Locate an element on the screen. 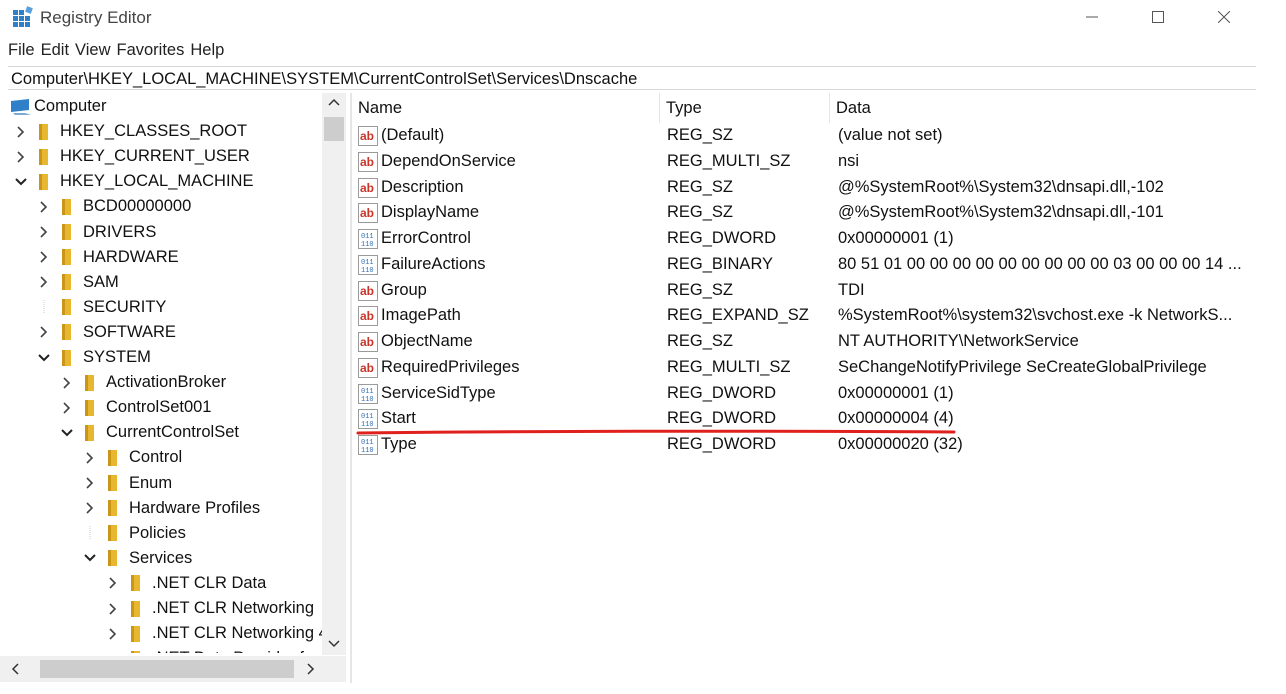 The width and height of the screenshot is (1286, 694). tree-item-label: HKEY_LOCAL_MACHINE is located at coordinates (157, 181).